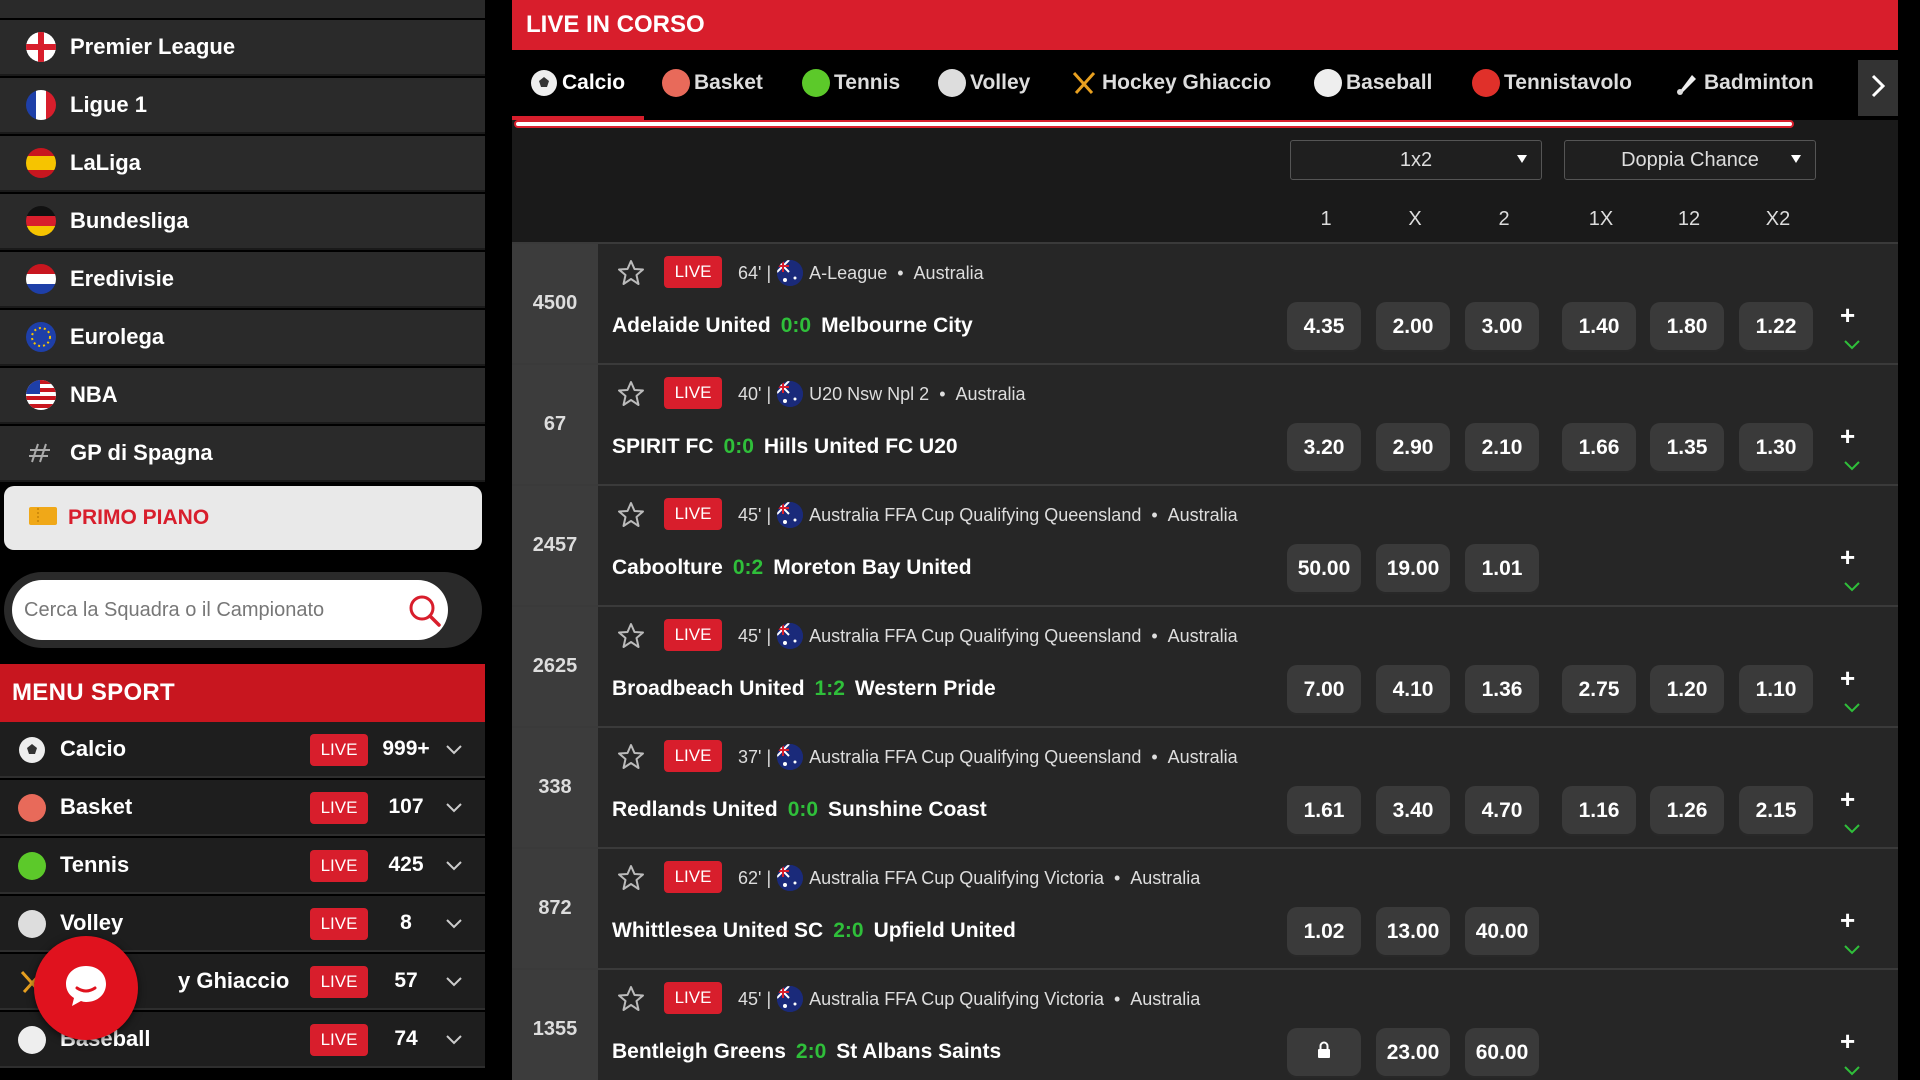  Describe the element at coordinates (425, 611) in the screenshot. I see `search-icon` at that location.